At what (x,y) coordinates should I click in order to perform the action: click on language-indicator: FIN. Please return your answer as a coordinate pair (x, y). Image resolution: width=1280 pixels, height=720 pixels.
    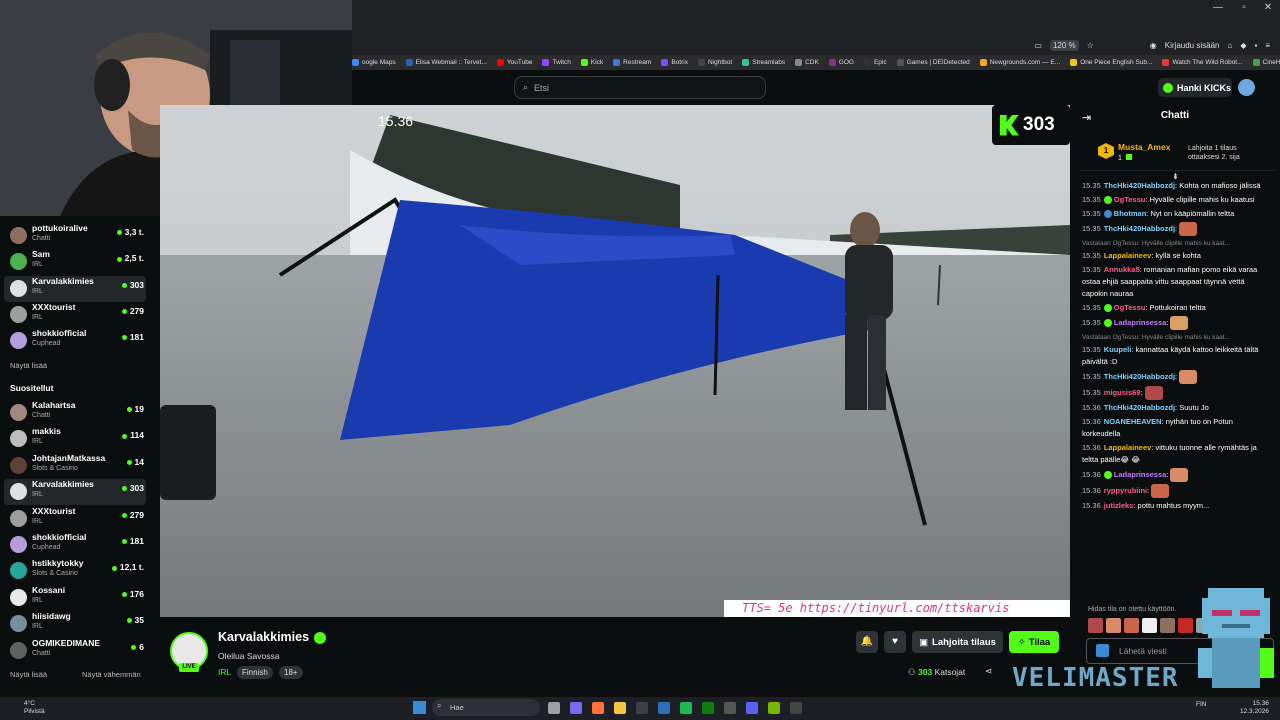
    Looking at the image, I should click on (1201, 704).